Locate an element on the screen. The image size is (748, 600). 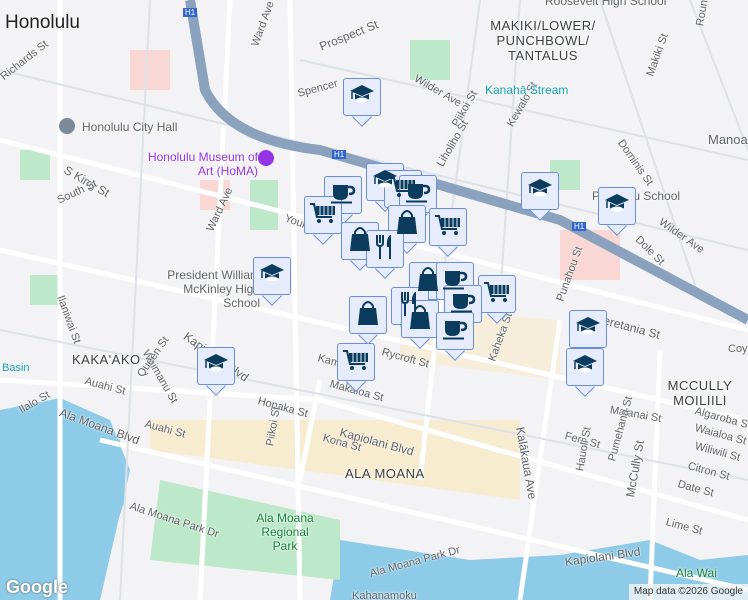
poi-label: Honolulu City Hall is located at coordinates (129, 127).